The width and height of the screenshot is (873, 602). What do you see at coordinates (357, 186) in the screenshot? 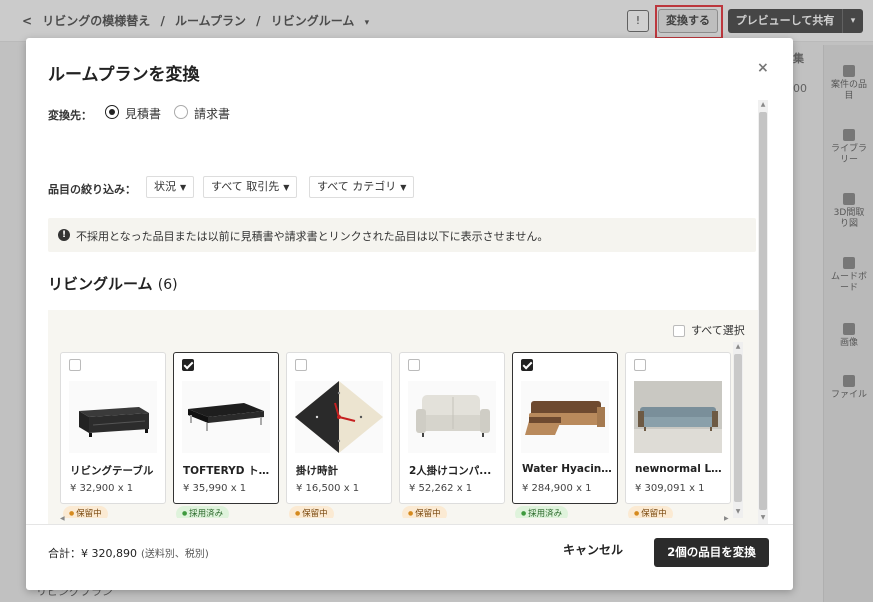
I see `dropdown-label: すべて カテゴリ` at bounding box center [357, 186].